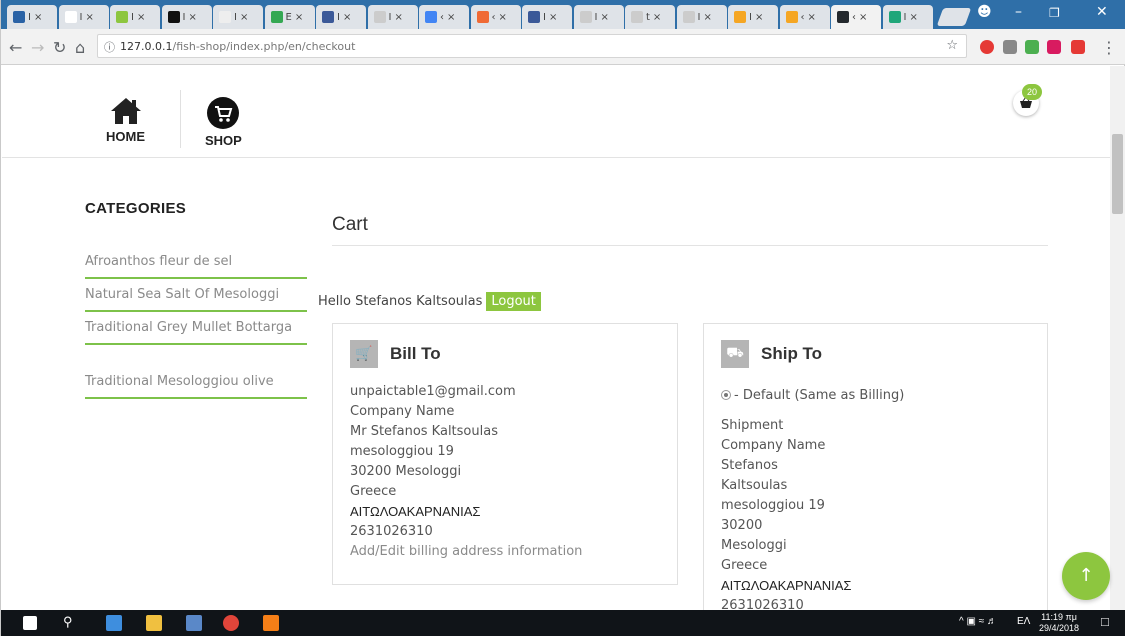 This screenshot has width=1125, height=636. Describe the element at coordinates (762, 604) in the screenshot. I see `ship-phone: 2631026310` at that location.